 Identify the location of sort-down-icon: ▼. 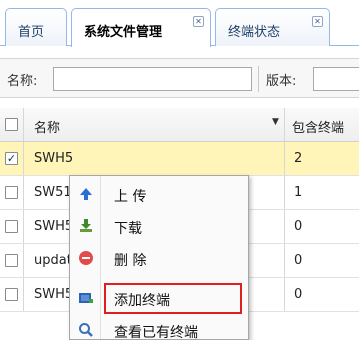
(275, 122).